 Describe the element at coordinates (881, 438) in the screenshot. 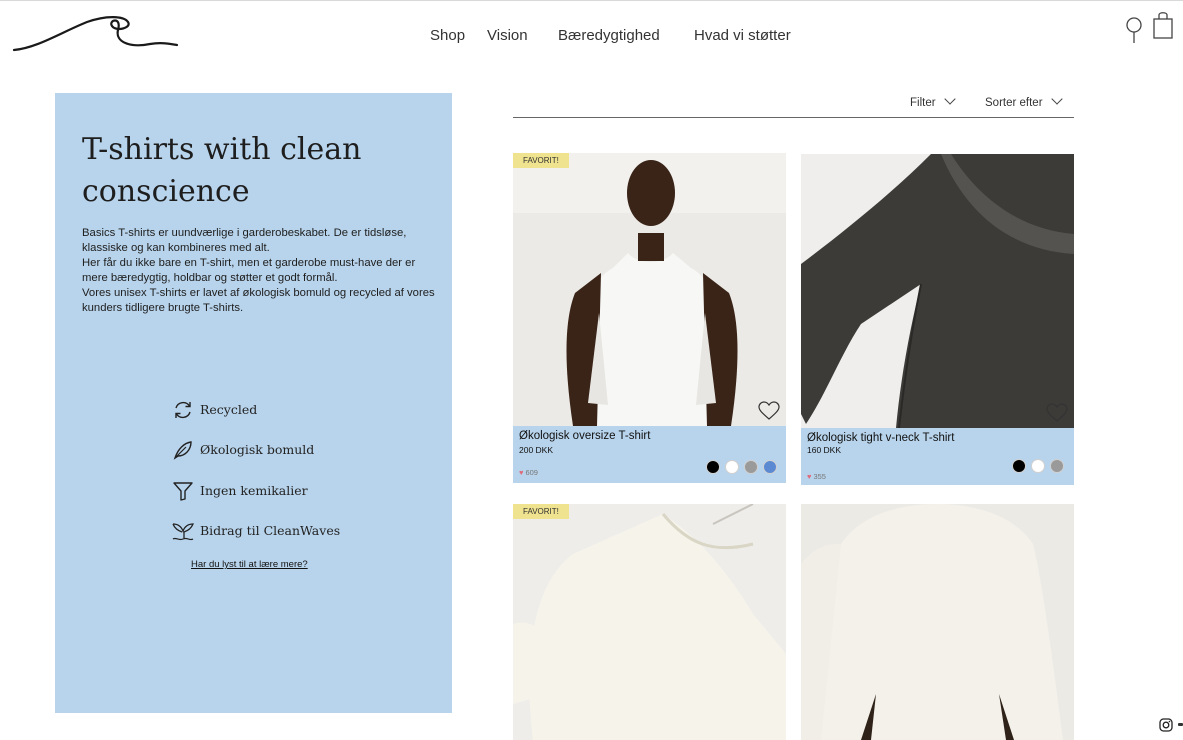

I see `product-name: Økologisk tight v-neck T-shirt` at that location.